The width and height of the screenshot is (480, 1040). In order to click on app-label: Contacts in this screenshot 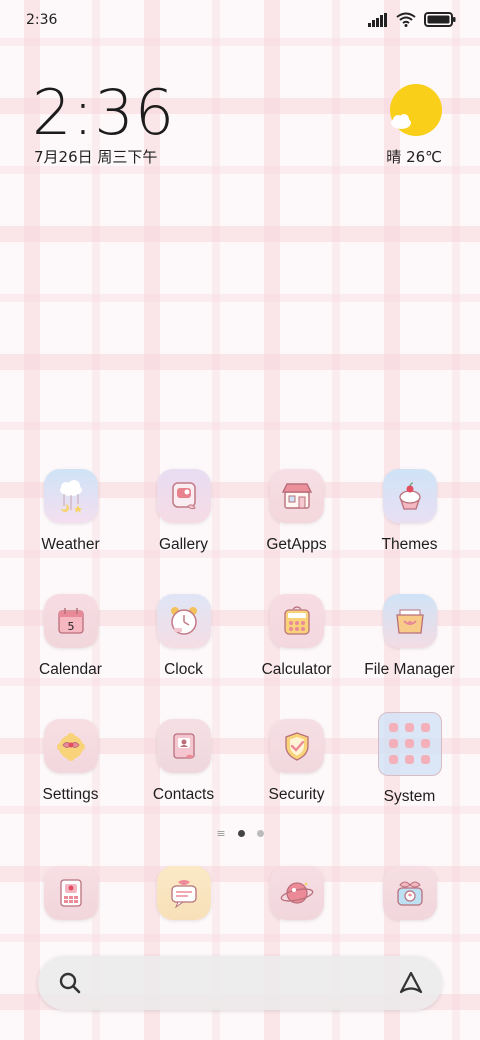, I will do `click(183, 794)`.